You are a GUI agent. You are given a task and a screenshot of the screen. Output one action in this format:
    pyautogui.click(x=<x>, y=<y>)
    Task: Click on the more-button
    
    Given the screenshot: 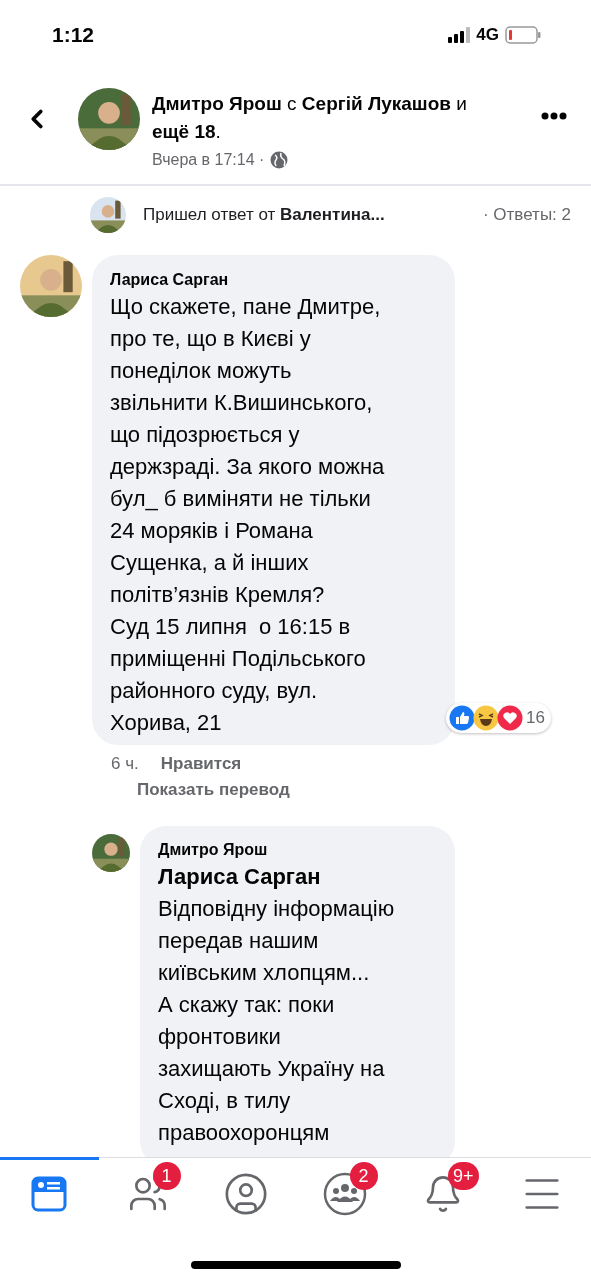 What is the action you would take?
    pyautogui.click(x=554, y=116)
    